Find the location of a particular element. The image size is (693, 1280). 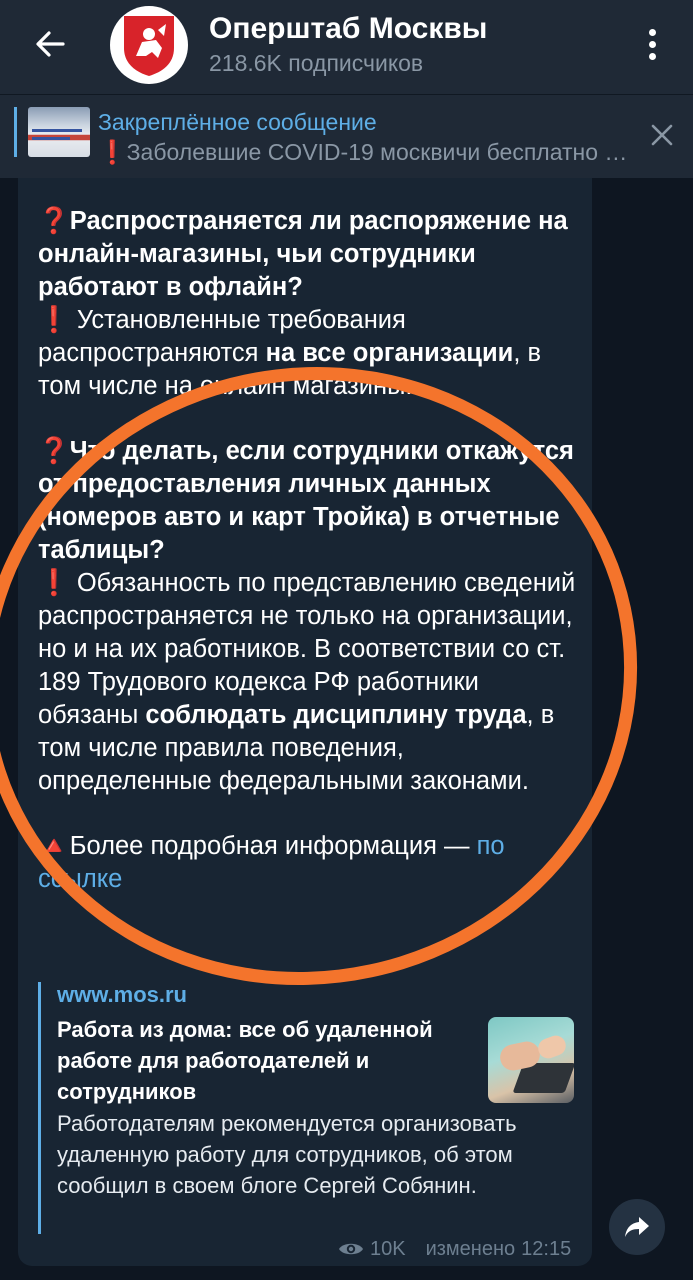

pinned-thumbnail is located at coordinates (59, 132).